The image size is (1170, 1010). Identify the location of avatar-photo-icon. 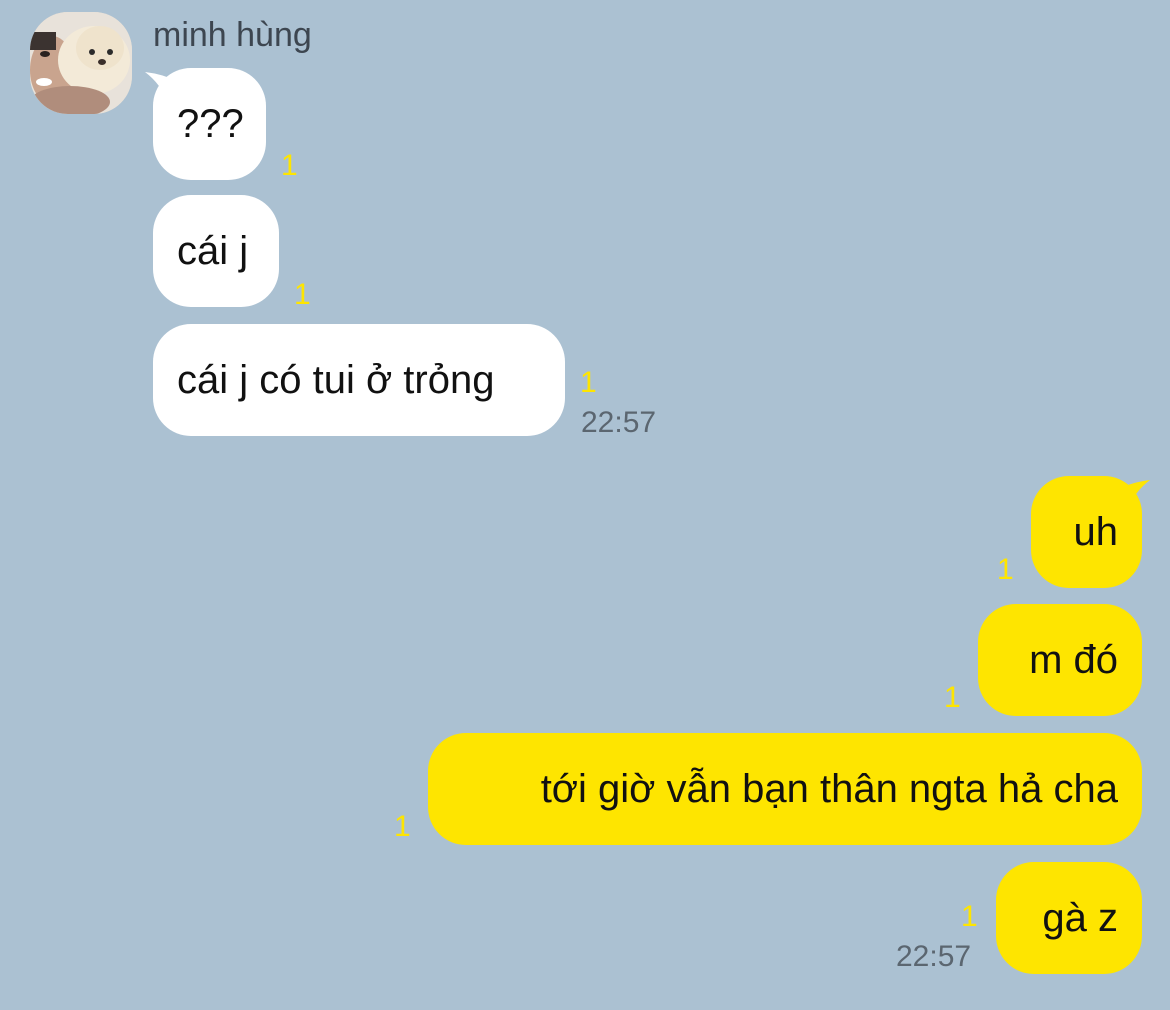
(81, 63).